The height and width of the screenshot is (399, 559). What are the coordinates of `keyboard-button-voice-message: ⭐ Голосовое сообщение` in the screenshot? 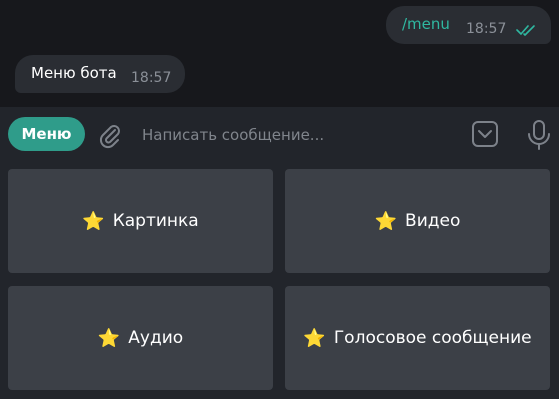 It's located at (417, 338).